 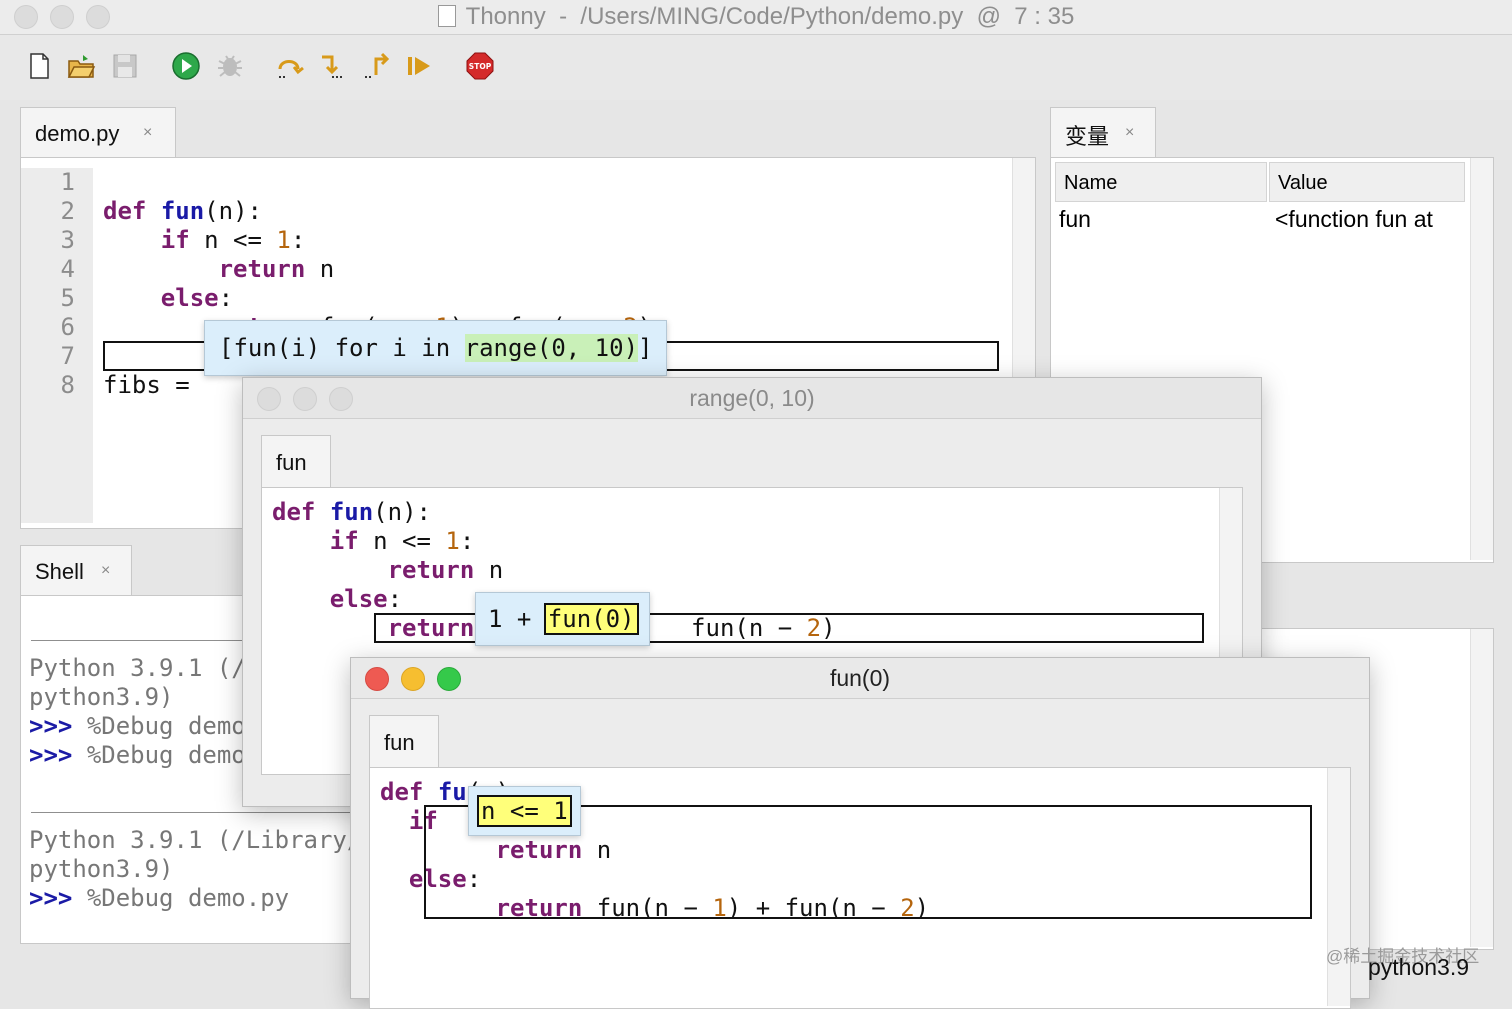 What do you see at coordinates (645, 348) in the screenshot?
I see `popup-text: ]` at bounding box center [645, 348].